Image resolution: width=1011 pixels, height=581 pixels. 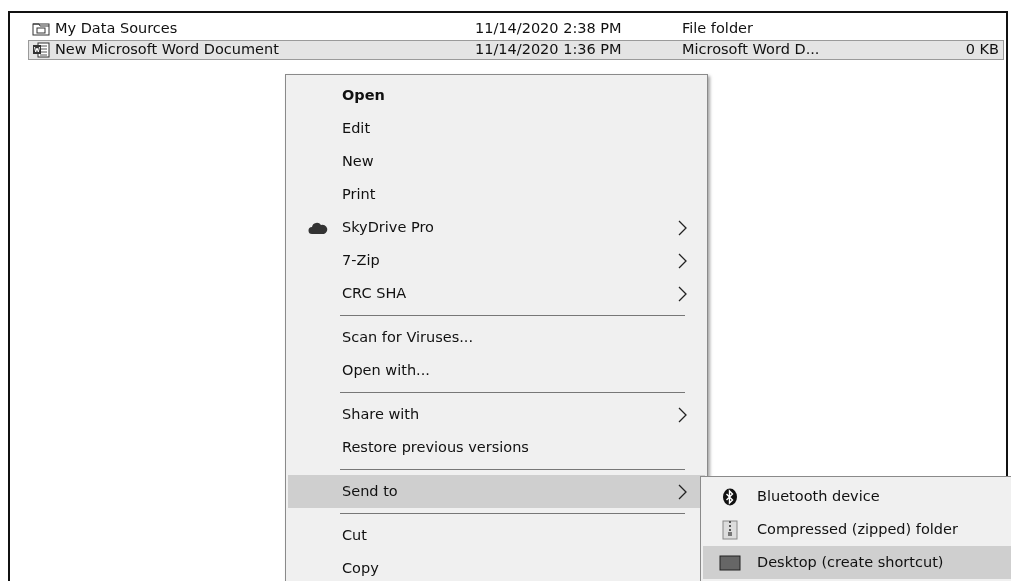 I want to click on menu-item-label: Copy, so click(x=361, y=568).